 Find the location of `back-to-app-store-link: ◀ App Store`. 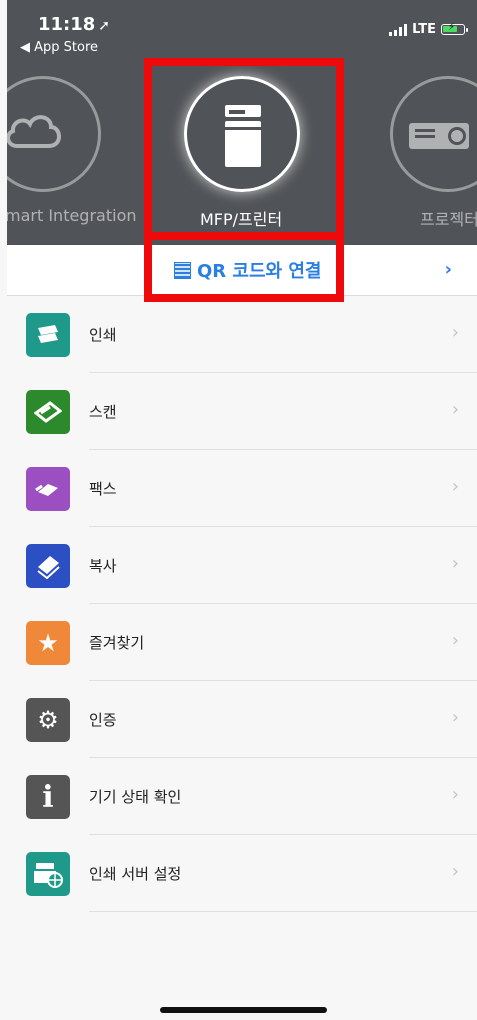

back-to-app-store-link: ◀ App Store is located at coordinates (59, 47).